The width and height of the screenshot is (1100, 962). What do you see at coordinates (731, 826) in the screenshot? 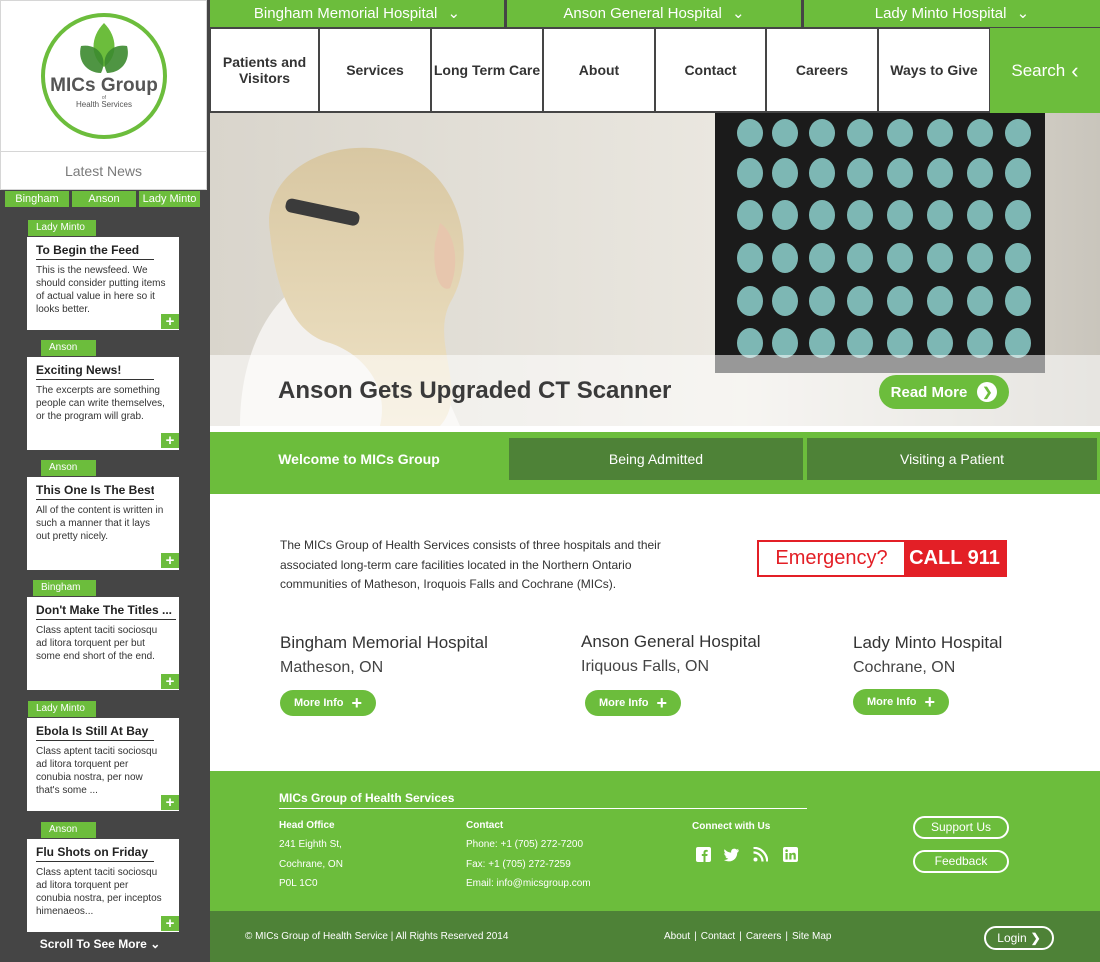
I see `connect-label: Connect with Us` at bounding box center [731, 826].